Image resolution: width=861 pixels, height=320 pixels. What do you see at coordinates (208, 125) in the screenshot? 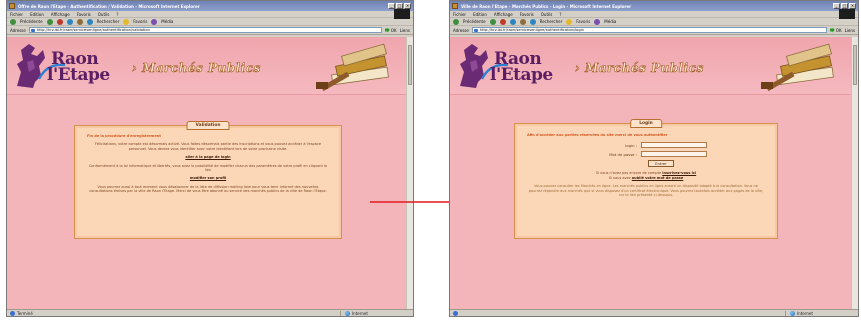
I see `panel-tab-validation: Validation` at bounding box center [208, 125].